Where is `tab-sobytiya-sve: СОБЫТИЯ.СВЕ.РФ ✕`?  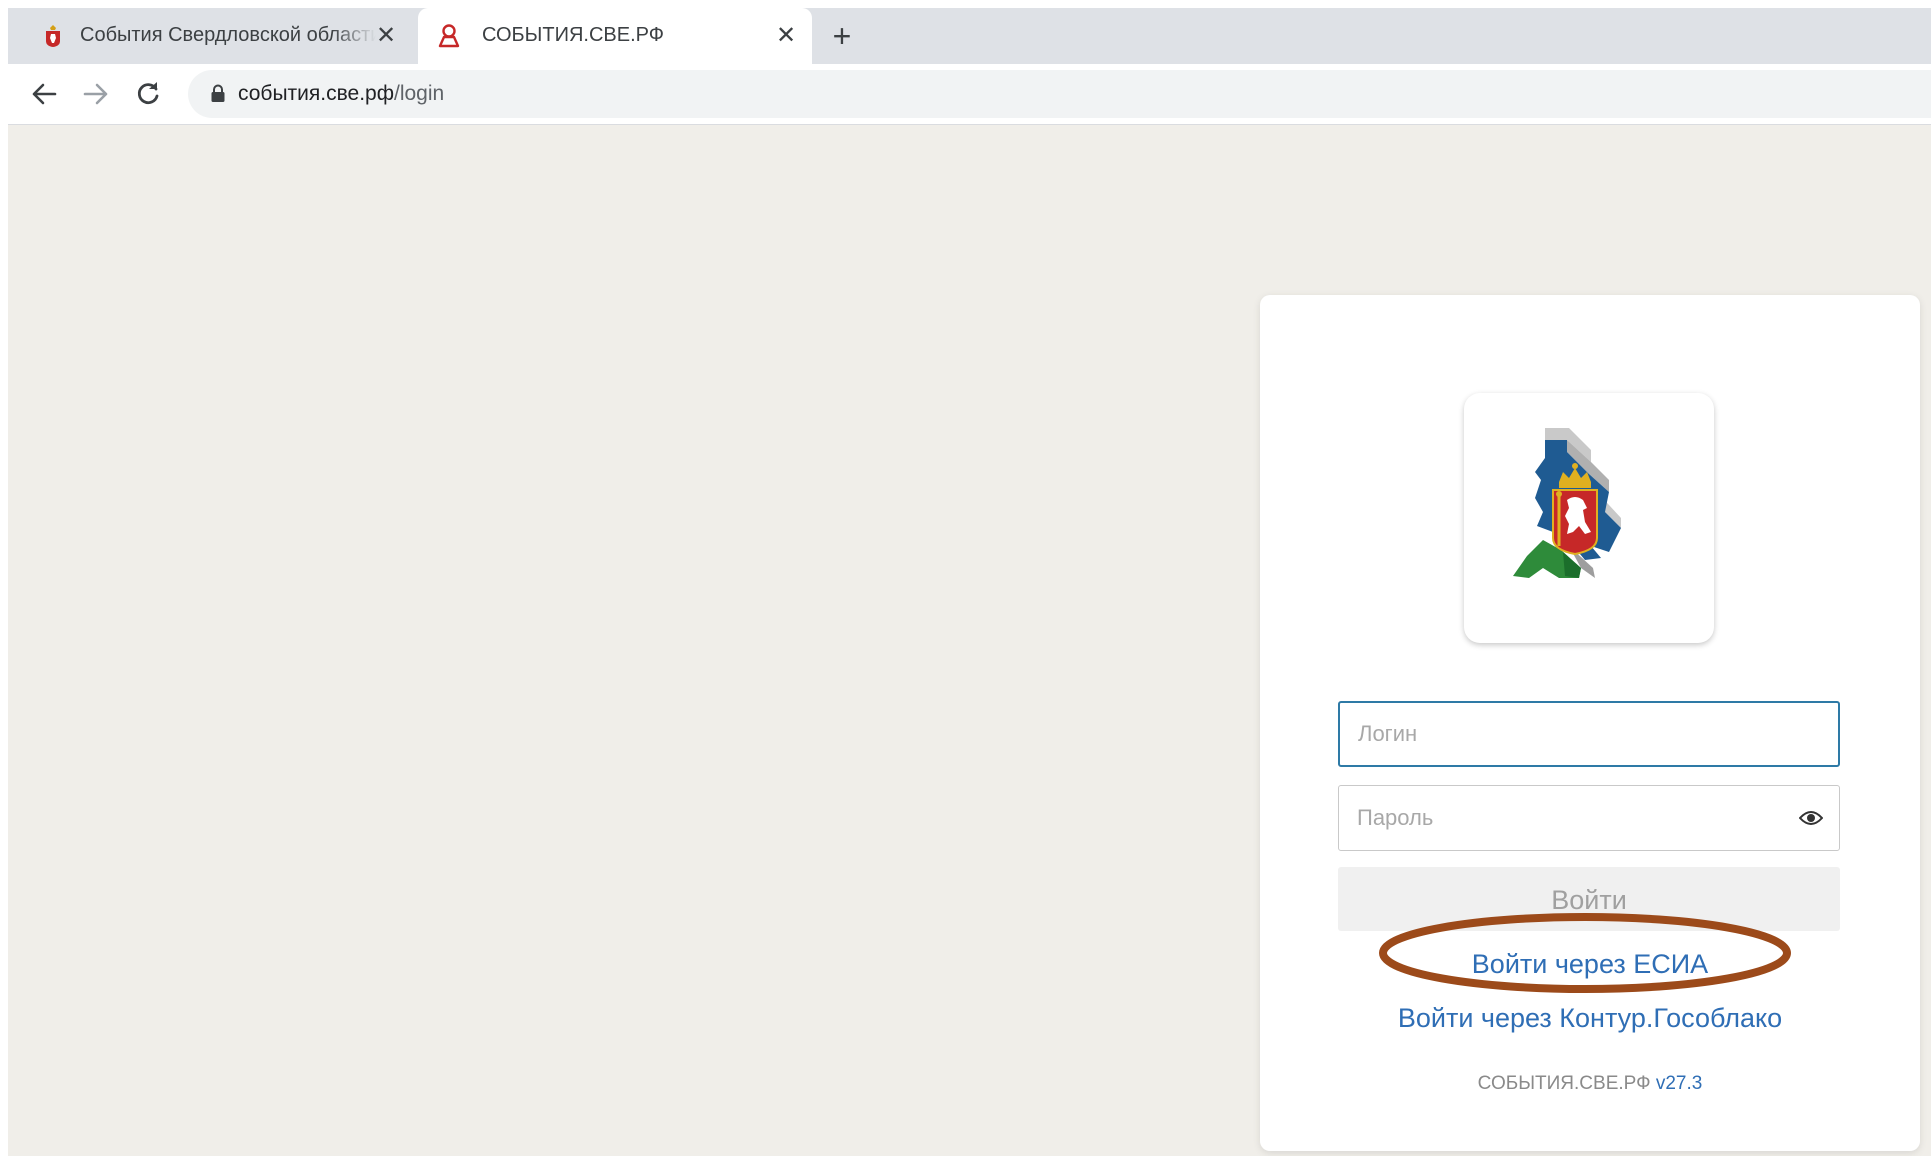
tab-sobytiya-sve: СОБЫТИЯ.СВЕ.РФ ✕ is located at coordinates (615, 36).